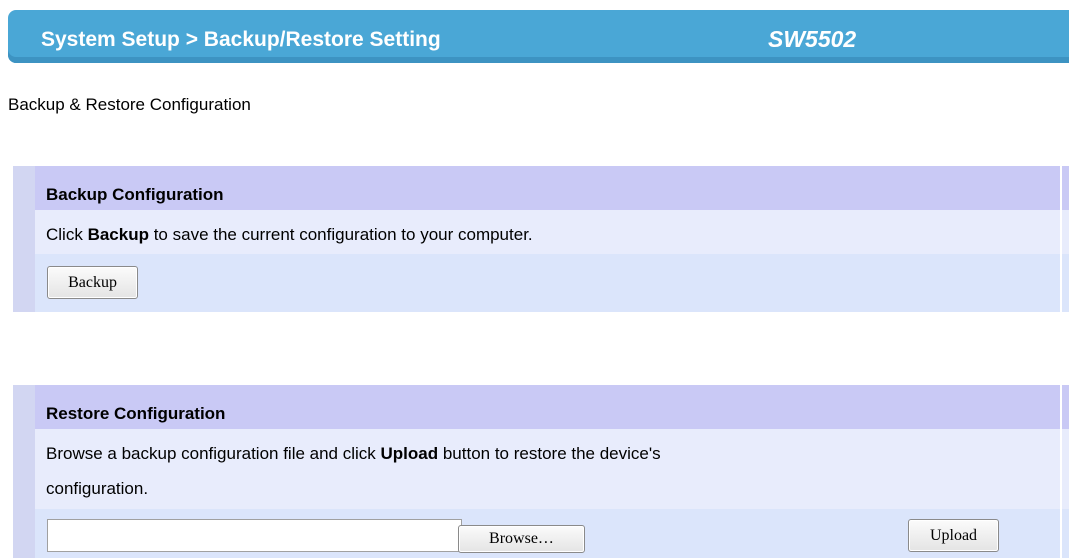  Describe the element at coordinates (254, 535) in the screenshot. I see `file-path-input` at that location.